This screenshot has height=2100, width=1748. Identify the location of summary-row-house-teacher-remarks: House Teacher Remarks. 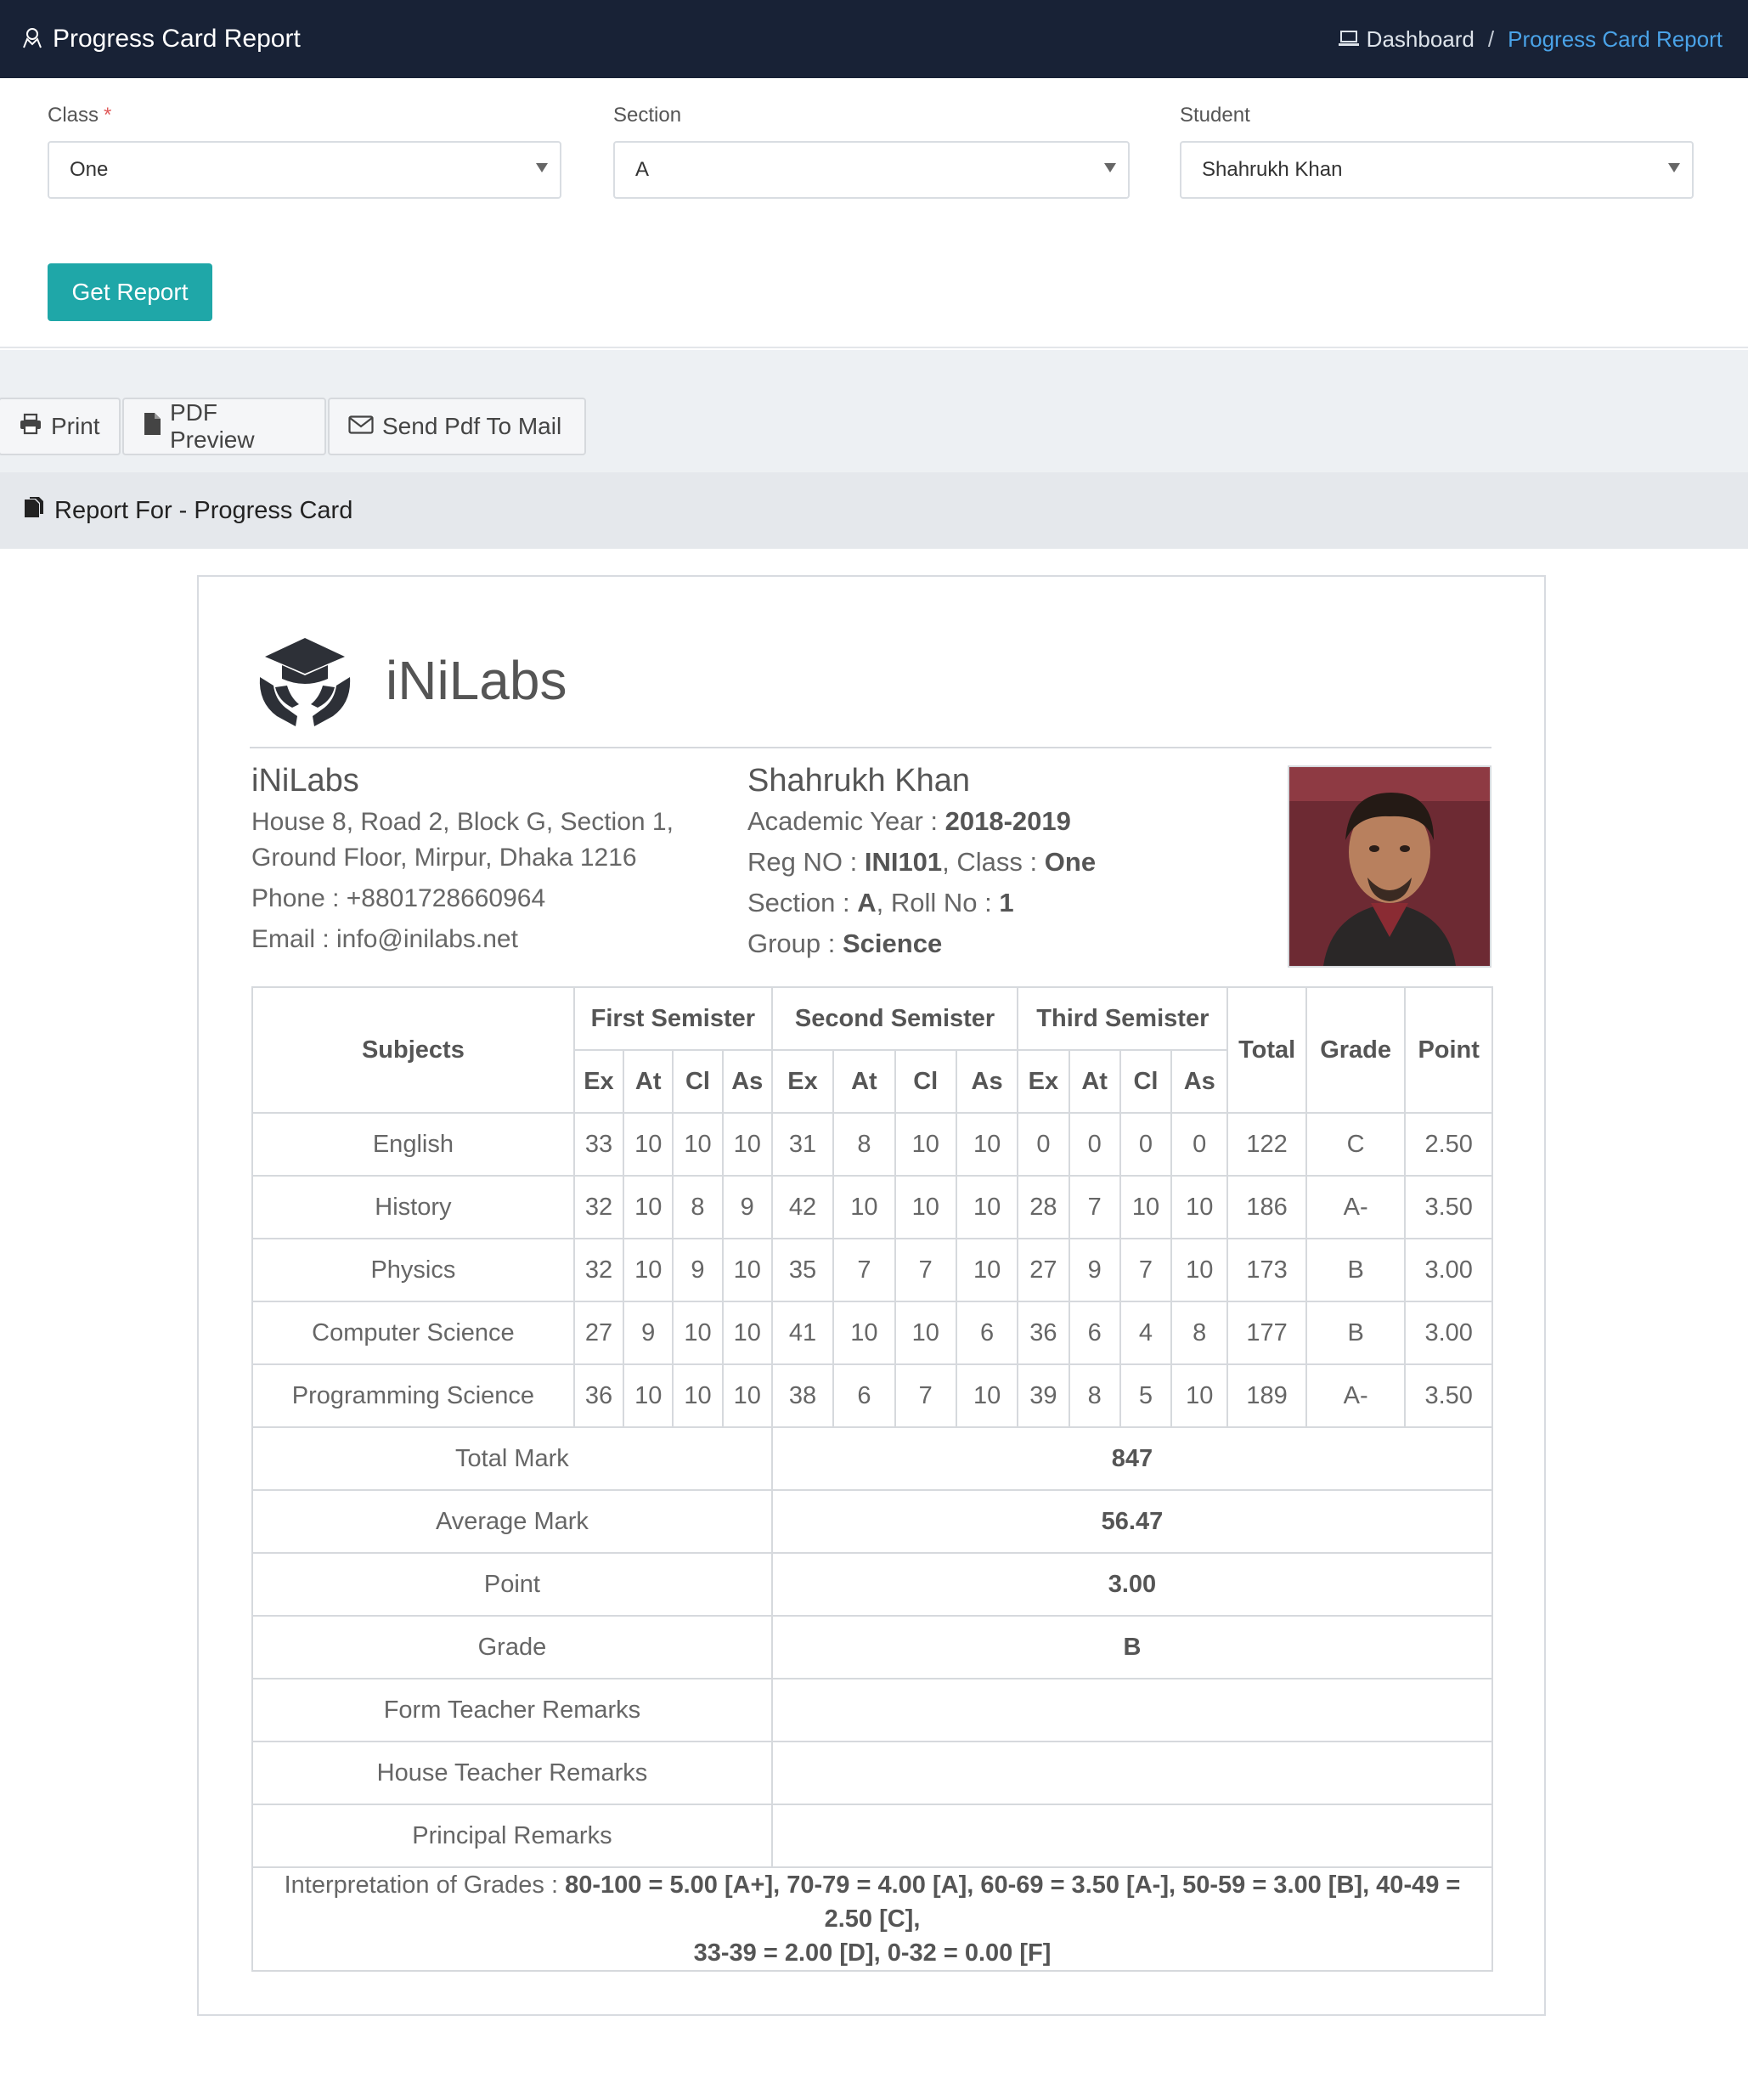
(872, 1773).